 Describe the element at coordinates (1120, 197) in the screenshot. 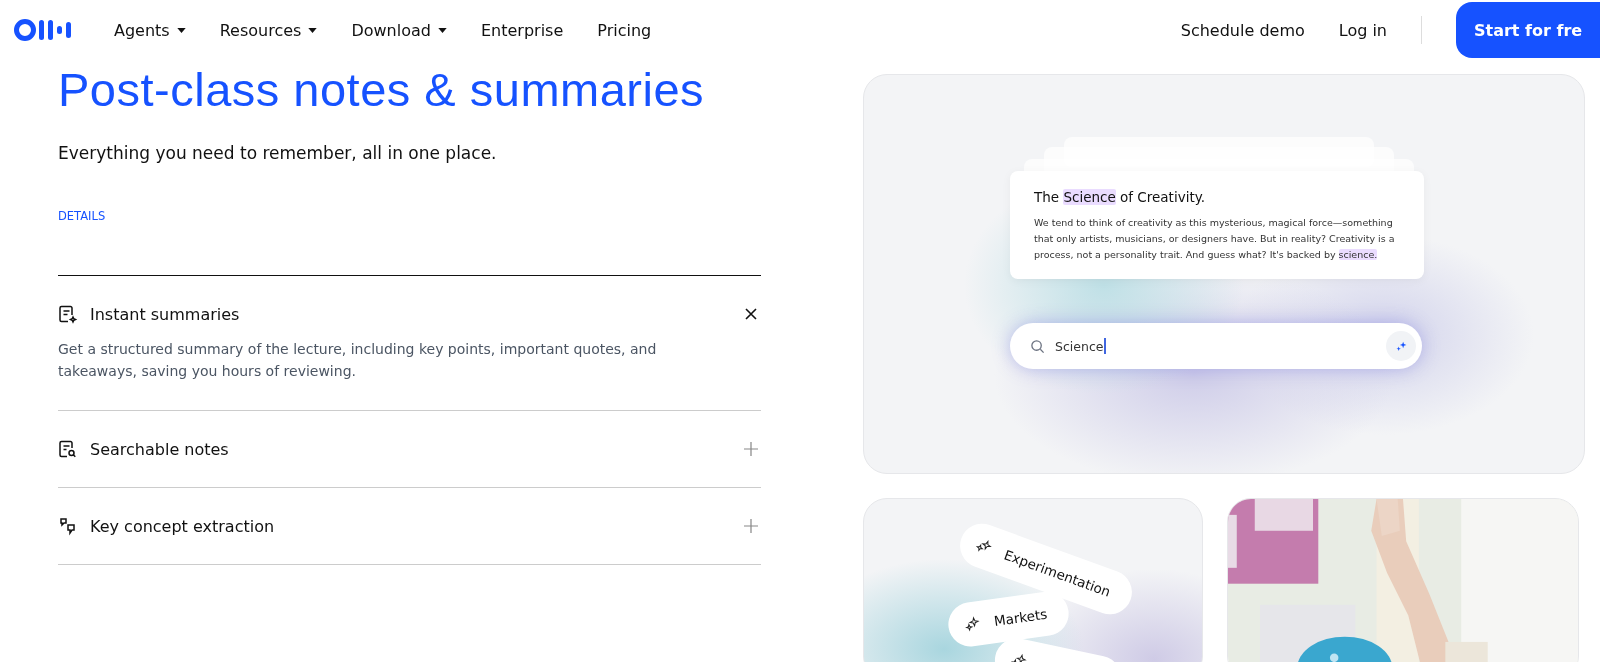

I see `document-title: The Science of Creativity.` at that location.